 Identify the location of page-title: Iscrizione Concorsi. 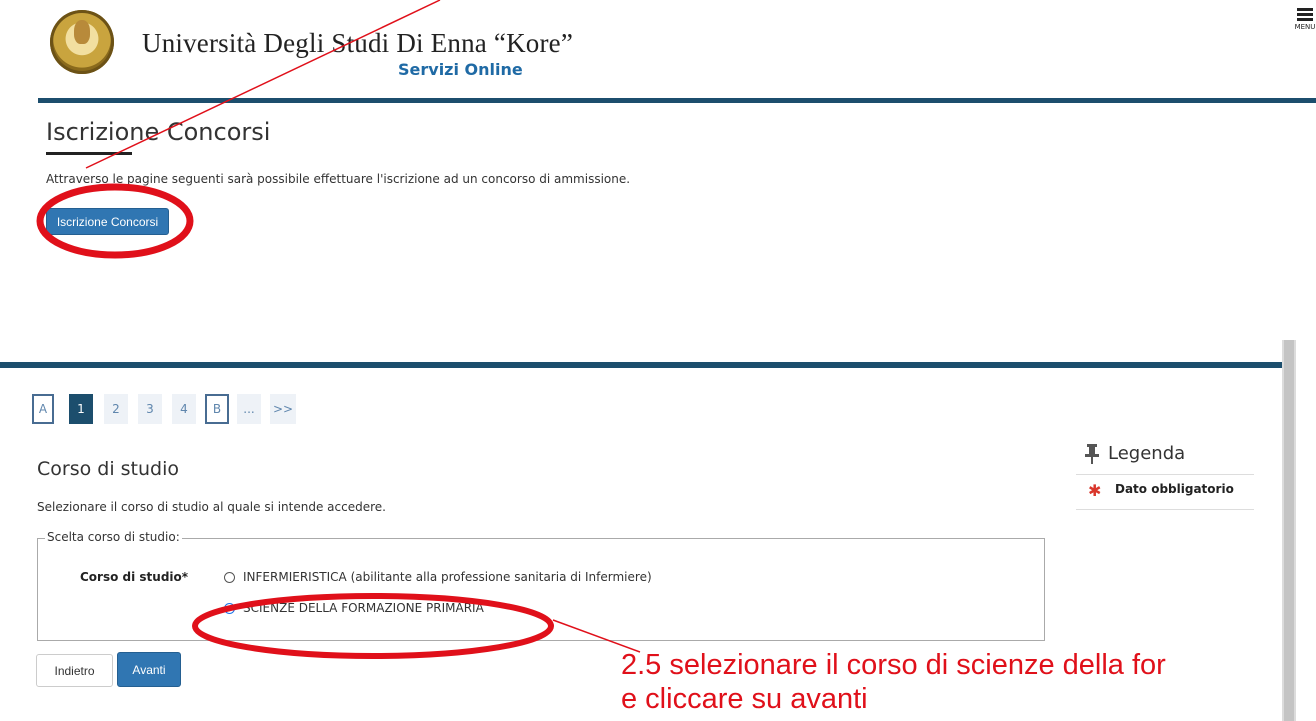
(158, 132).